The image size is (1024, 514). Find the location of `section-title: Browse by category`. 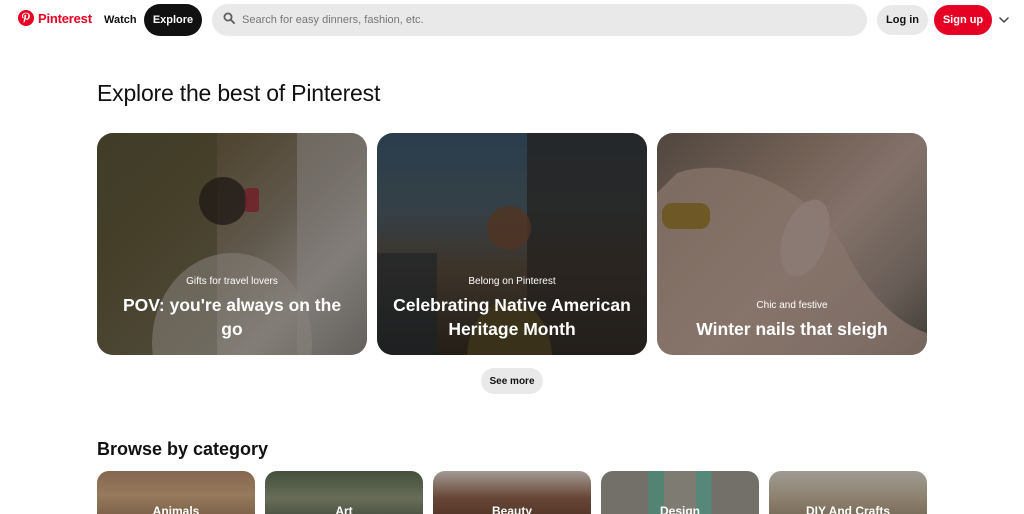

section-title: Browse by category is located at coordinates (183, 449).